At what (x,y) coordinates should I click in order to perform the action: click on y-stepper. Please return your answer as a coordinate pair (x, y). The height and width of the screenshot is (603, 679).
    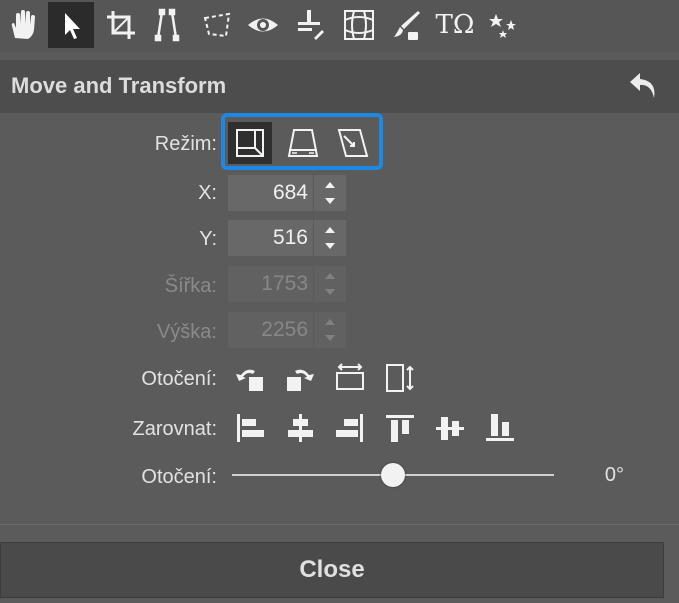
    Looking at the image, I should click on (329, 238).